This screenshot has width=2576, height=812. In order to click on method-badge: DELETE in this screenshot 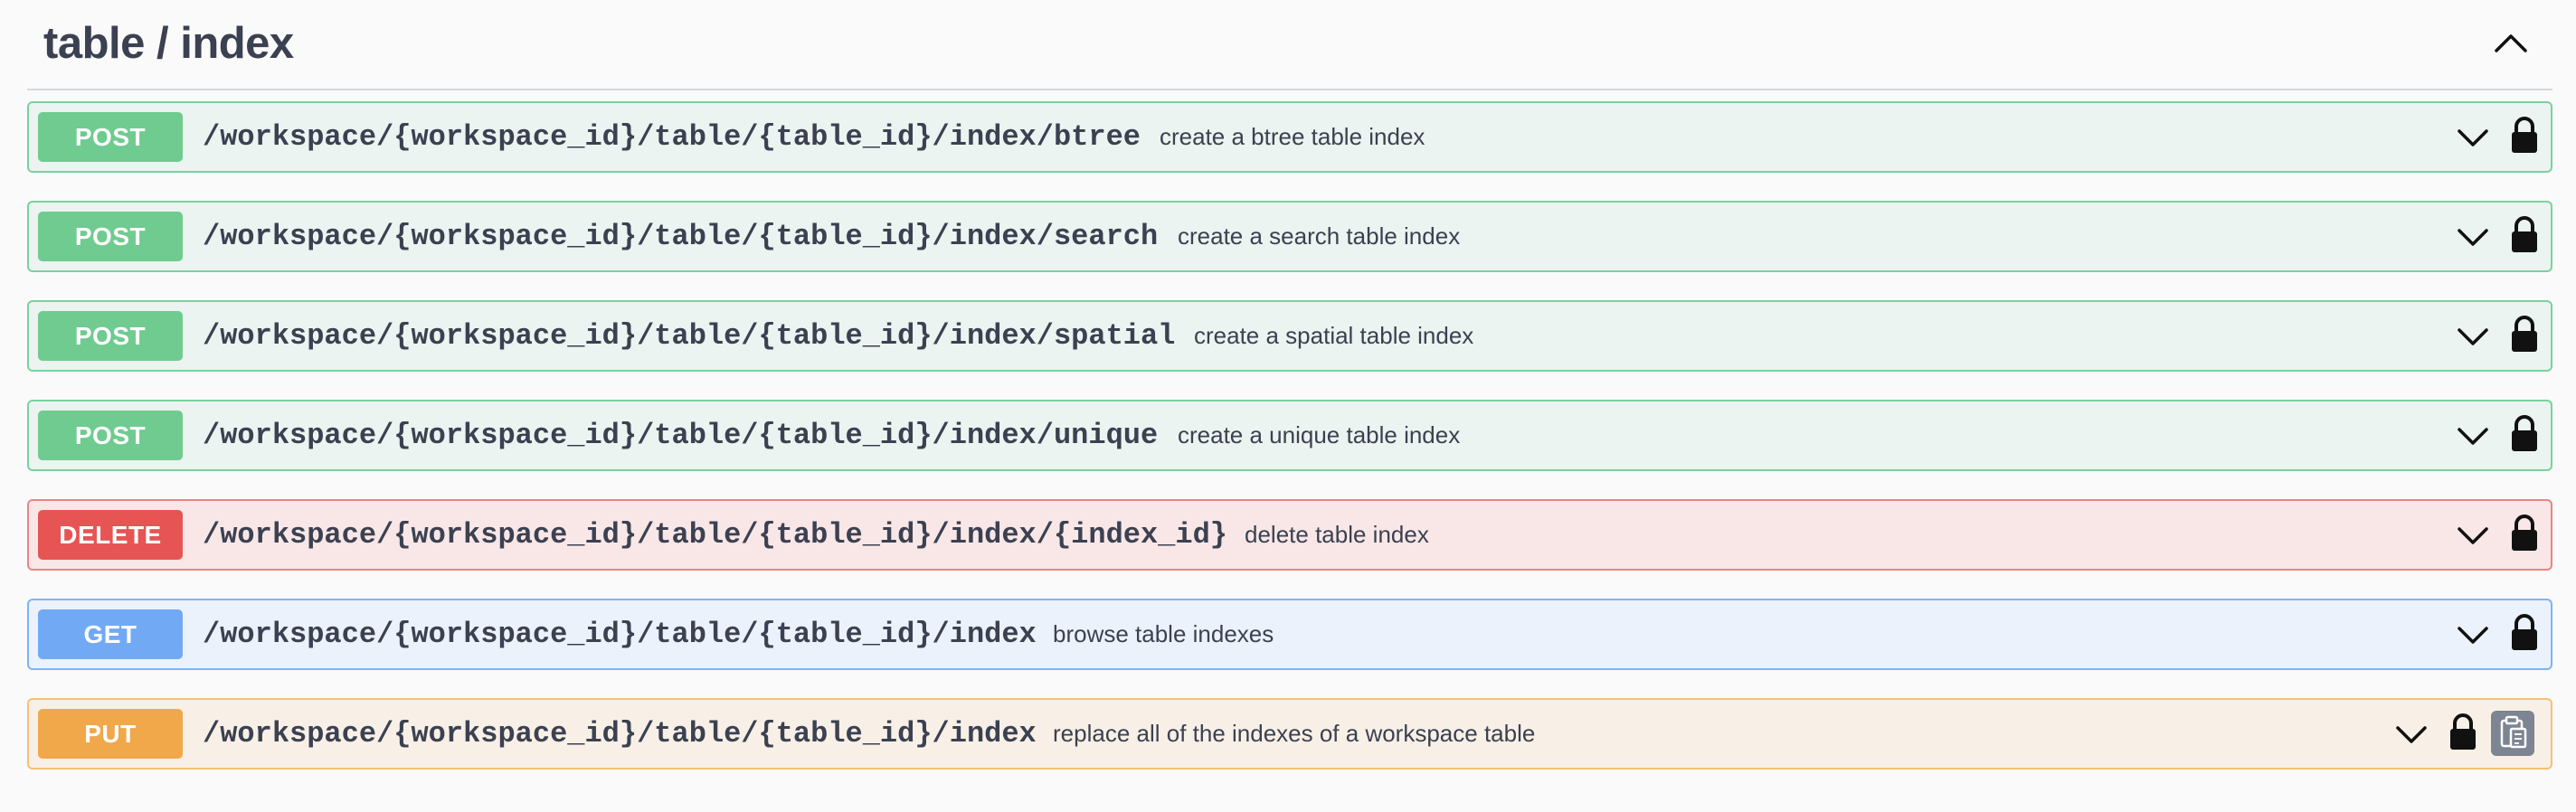, I will do `click(110, 535)`.